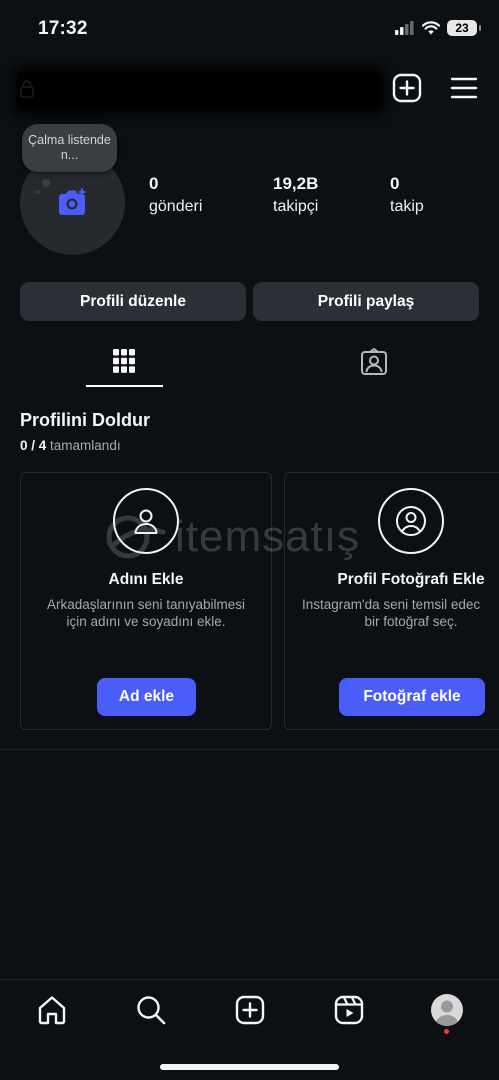 The width and height of the screenshot is (499, 1080). I want to click on complete-profile-progress: 0 / 4 tamamlandı, so click(70, 445).